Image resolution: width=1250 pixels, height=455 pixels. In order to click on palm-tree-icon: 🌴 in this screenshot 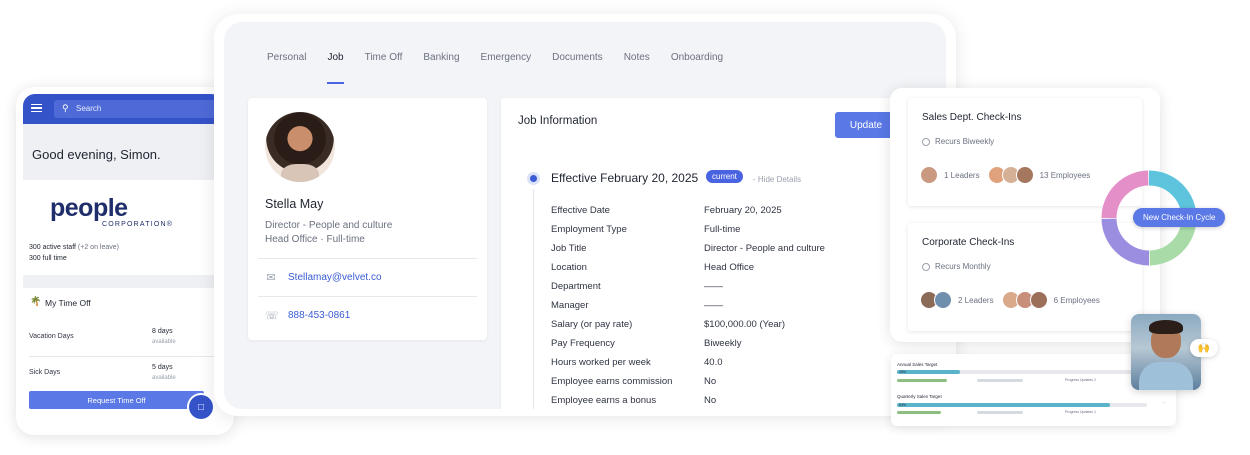, I will do `click(36, 301)`.